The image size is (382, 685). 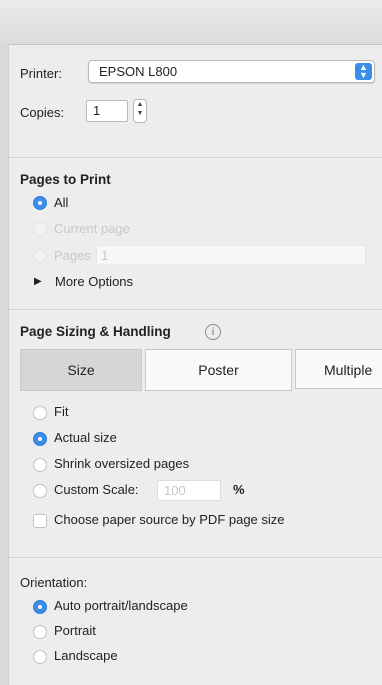 I want to click on custom-scale-input: 100, so click(x=189, y=490).